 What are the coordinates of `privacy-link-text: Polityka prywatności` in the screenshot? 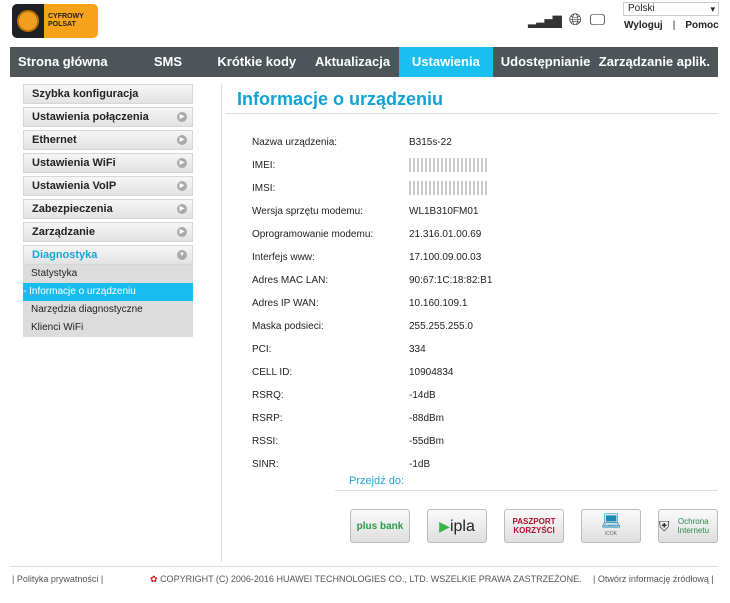 It's located at (58, 579).